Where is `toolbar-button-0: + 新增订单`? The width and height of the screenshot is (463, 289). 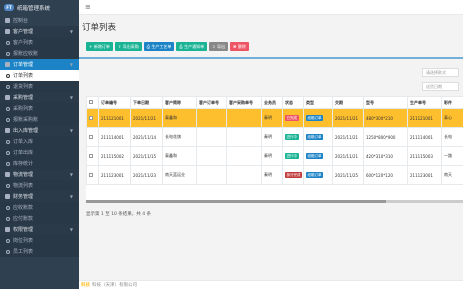
toolbar-button-0: + 新增订单 is located at coordinates (99, 46).